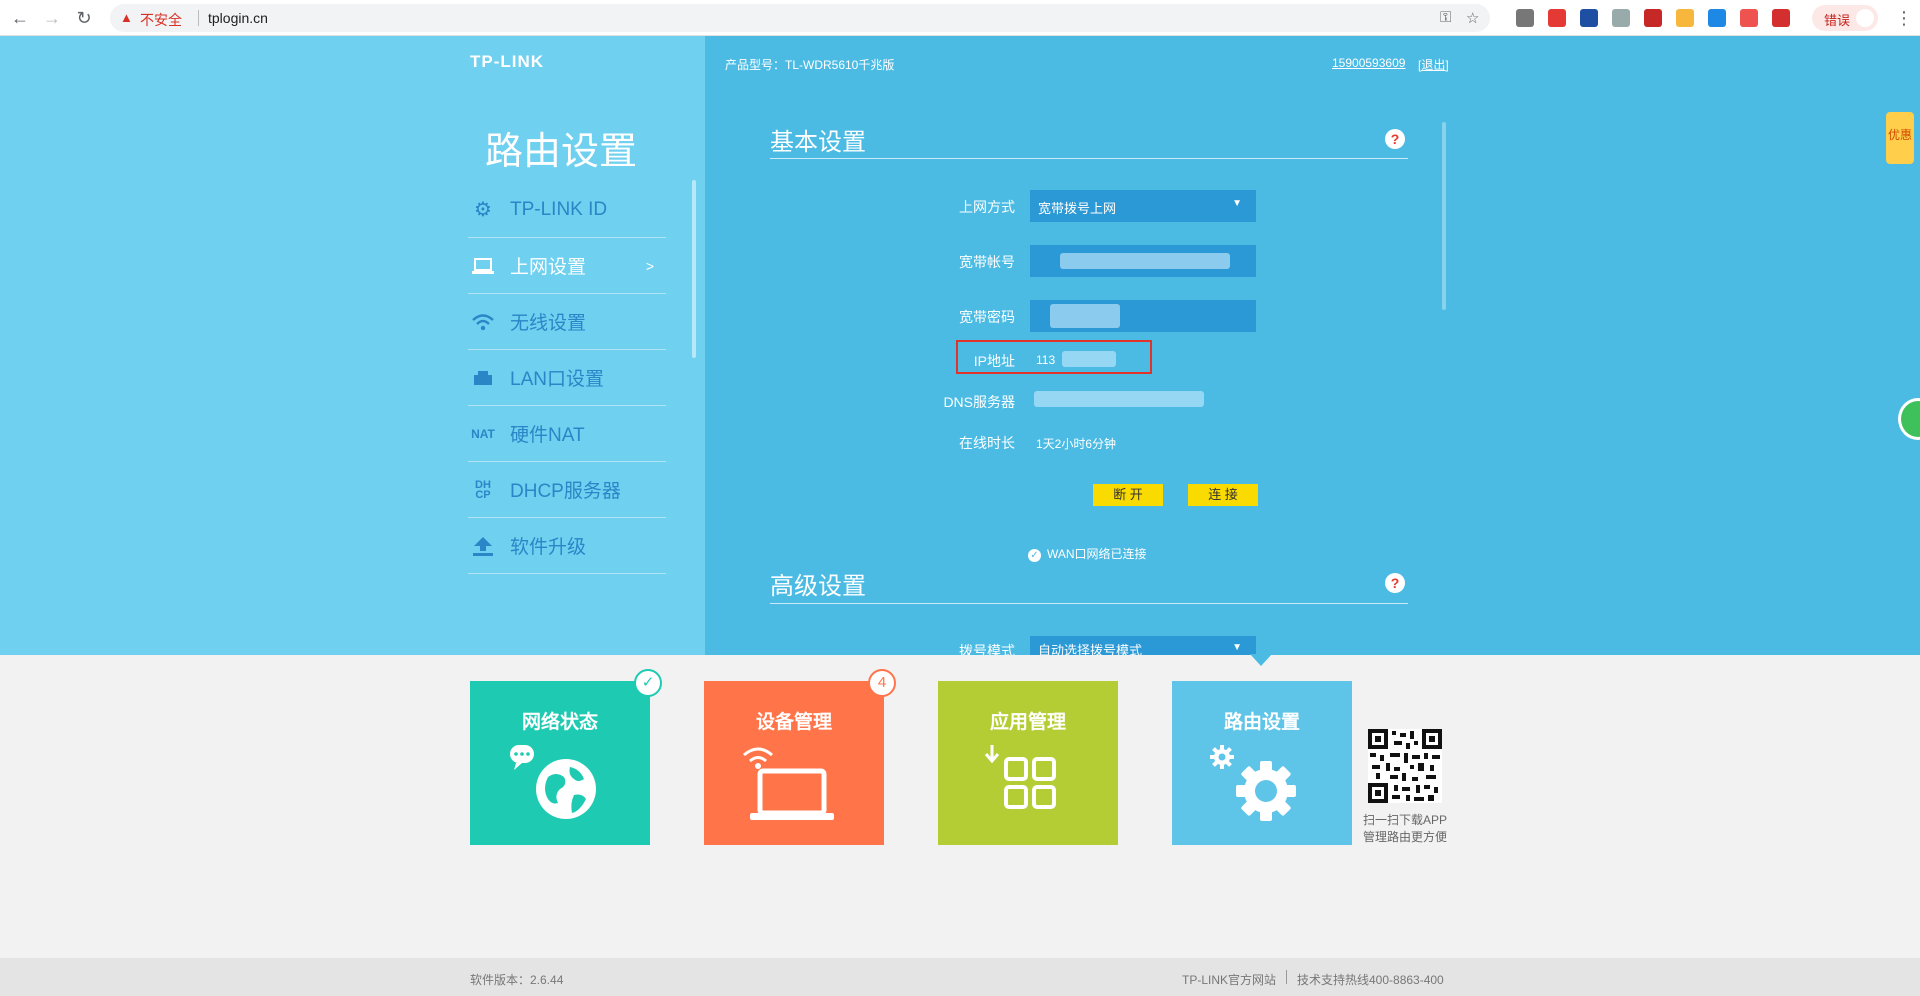 Image resolution: width=1920 pixels, height=996 pixels. I want to click on account-label: 宽带帐号, so click(987, 262).